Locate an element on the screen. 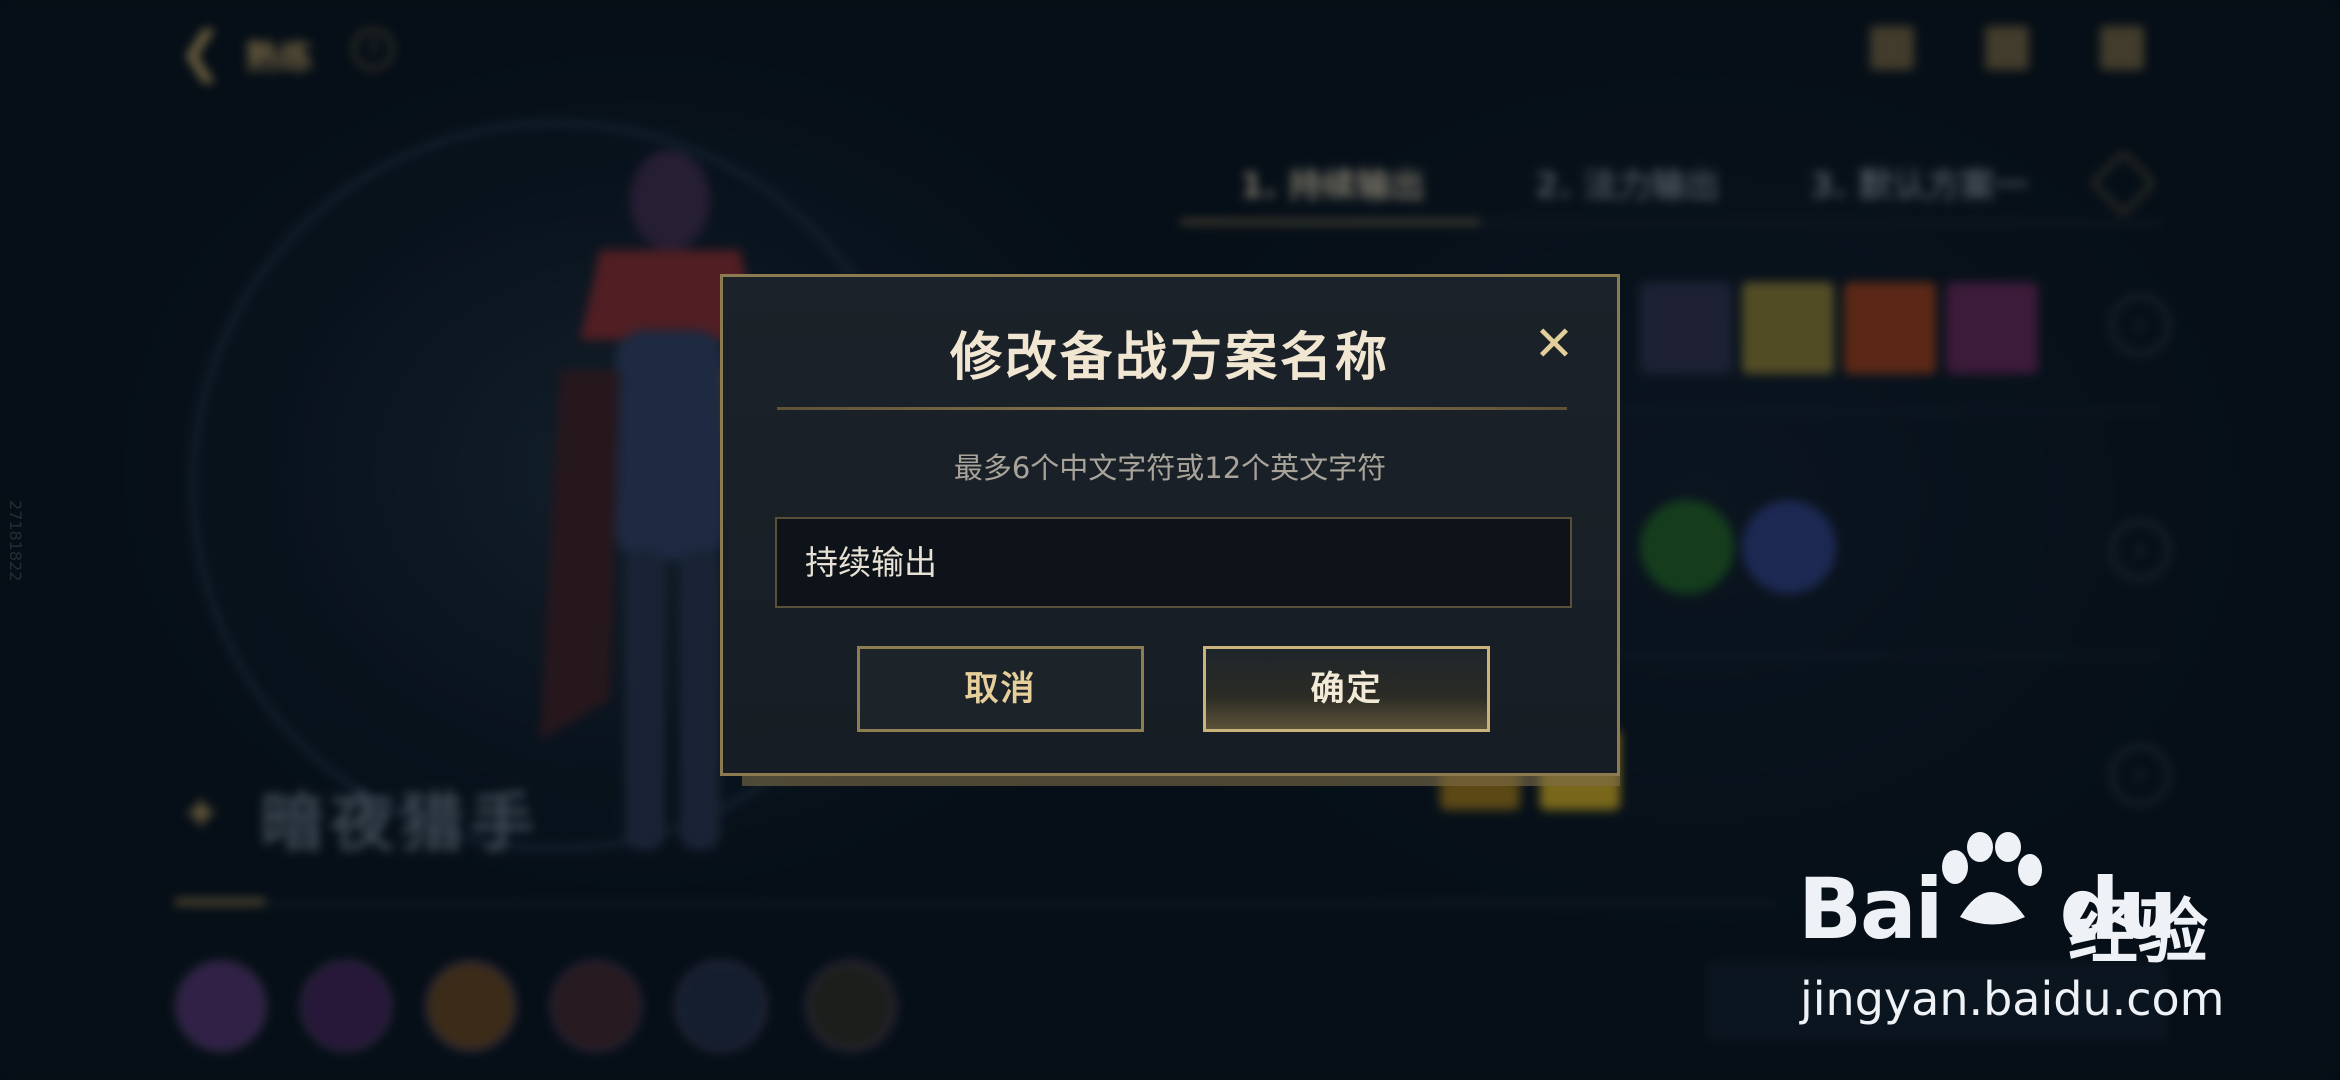 This screenshot has width=2340, height=1080. input-hint: 最多6个中文字符或12个英文字符 is located at coordinates (1170, 468).